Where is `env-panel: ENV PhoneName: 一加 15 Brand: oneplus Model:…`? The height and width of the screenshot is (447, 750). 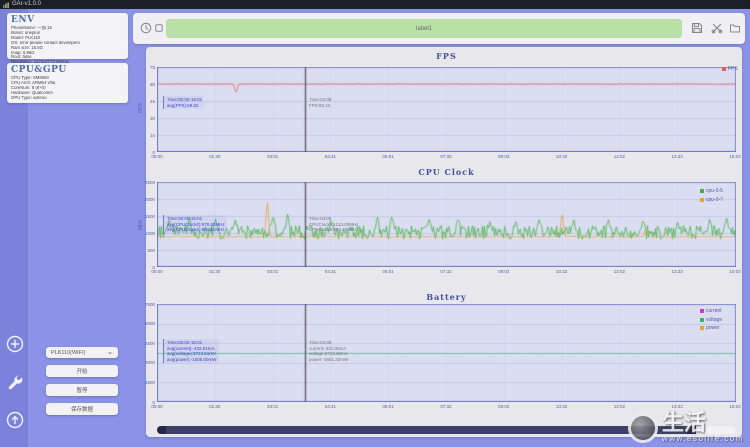
env-panel: ENV PhoneName: 一加 15 Brand: oneplus Model:… is located at coordinates (67, 38).